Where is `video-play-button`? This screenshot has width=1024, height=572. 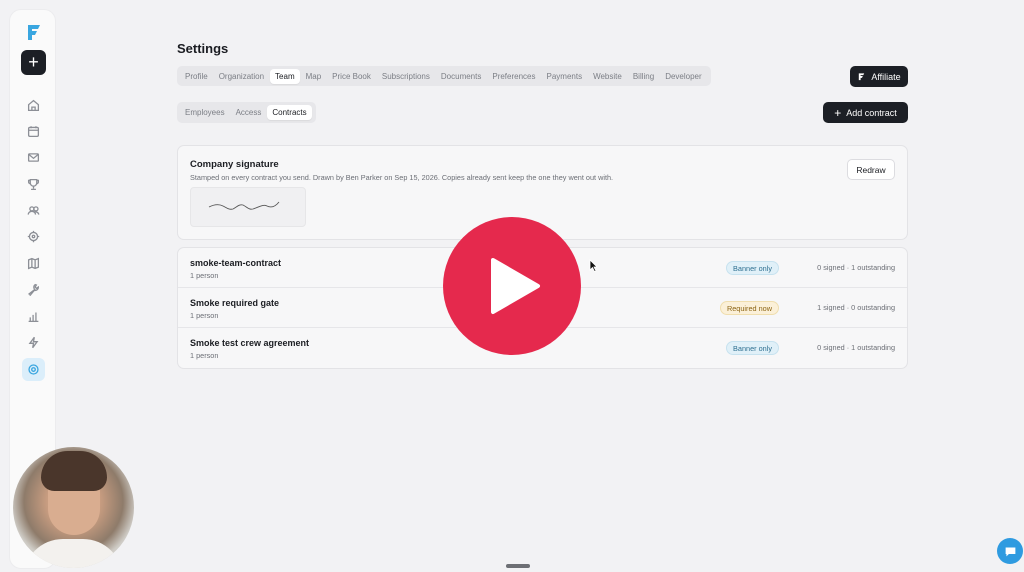
video-play-button is located at coordinates (512, 286).